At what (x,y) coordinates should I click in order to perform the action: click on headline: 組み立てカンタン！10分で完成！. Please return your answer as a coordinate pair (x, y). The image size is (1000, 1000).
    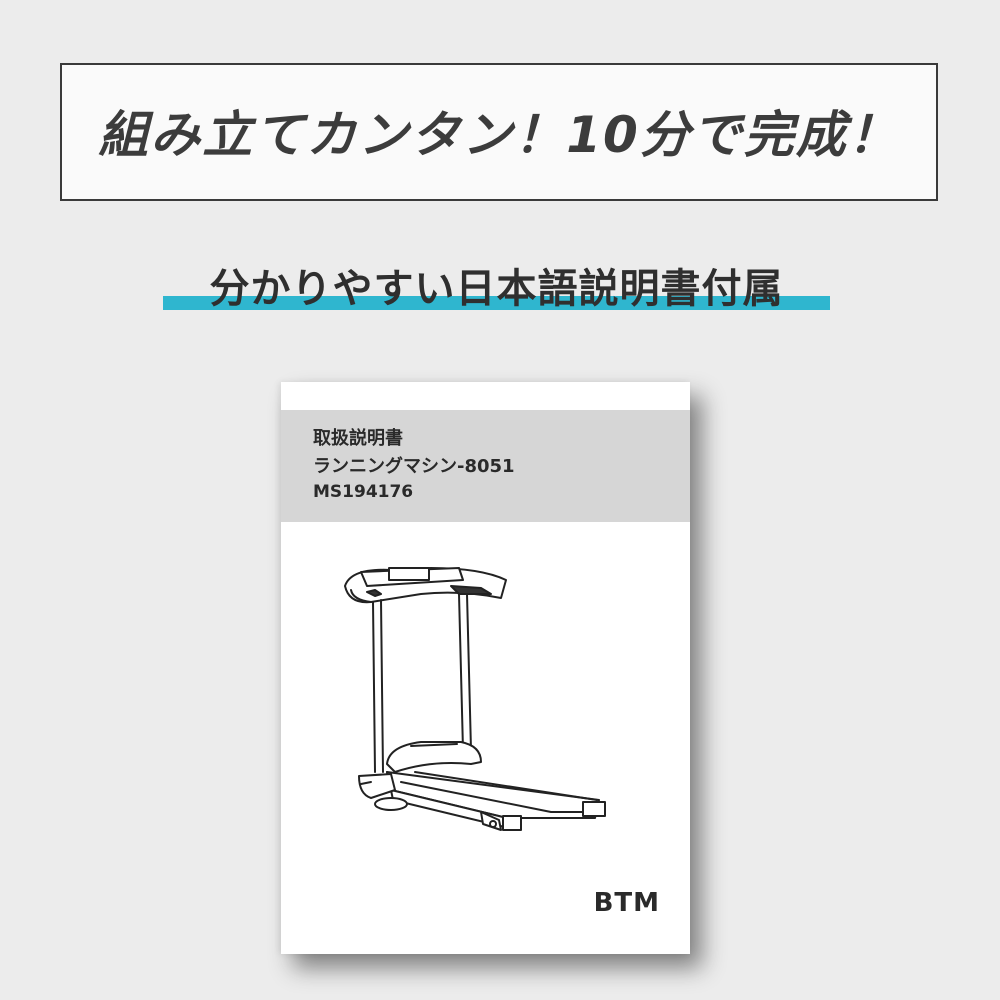
    Looking at the image, I should click on (499, 135).